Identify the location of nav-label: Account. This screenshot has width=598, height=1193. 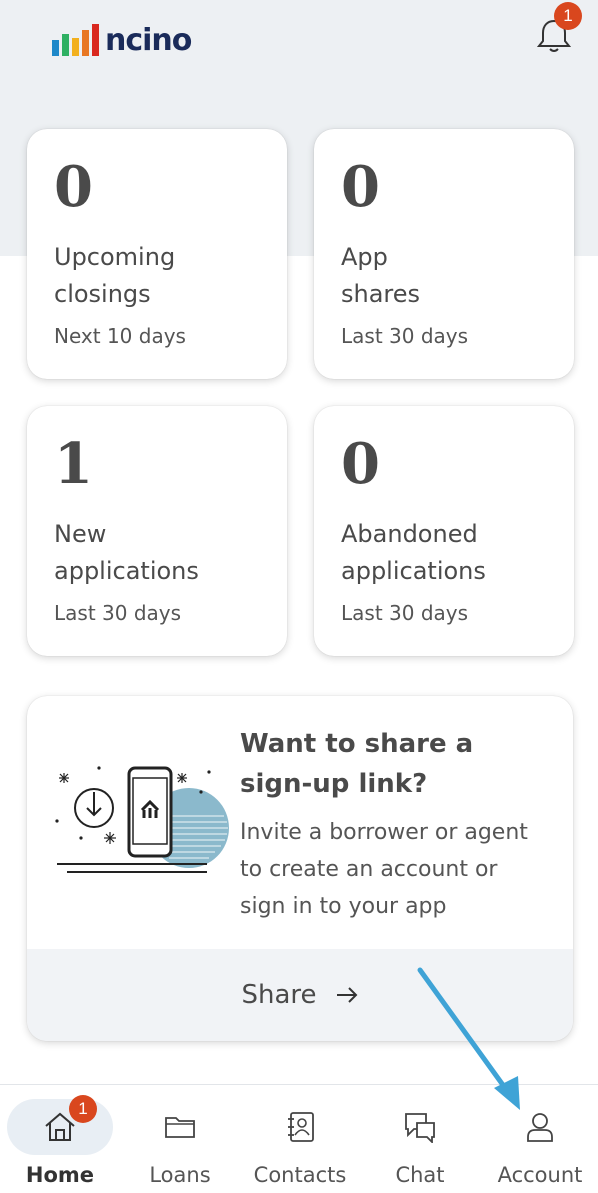
(540, 1175).